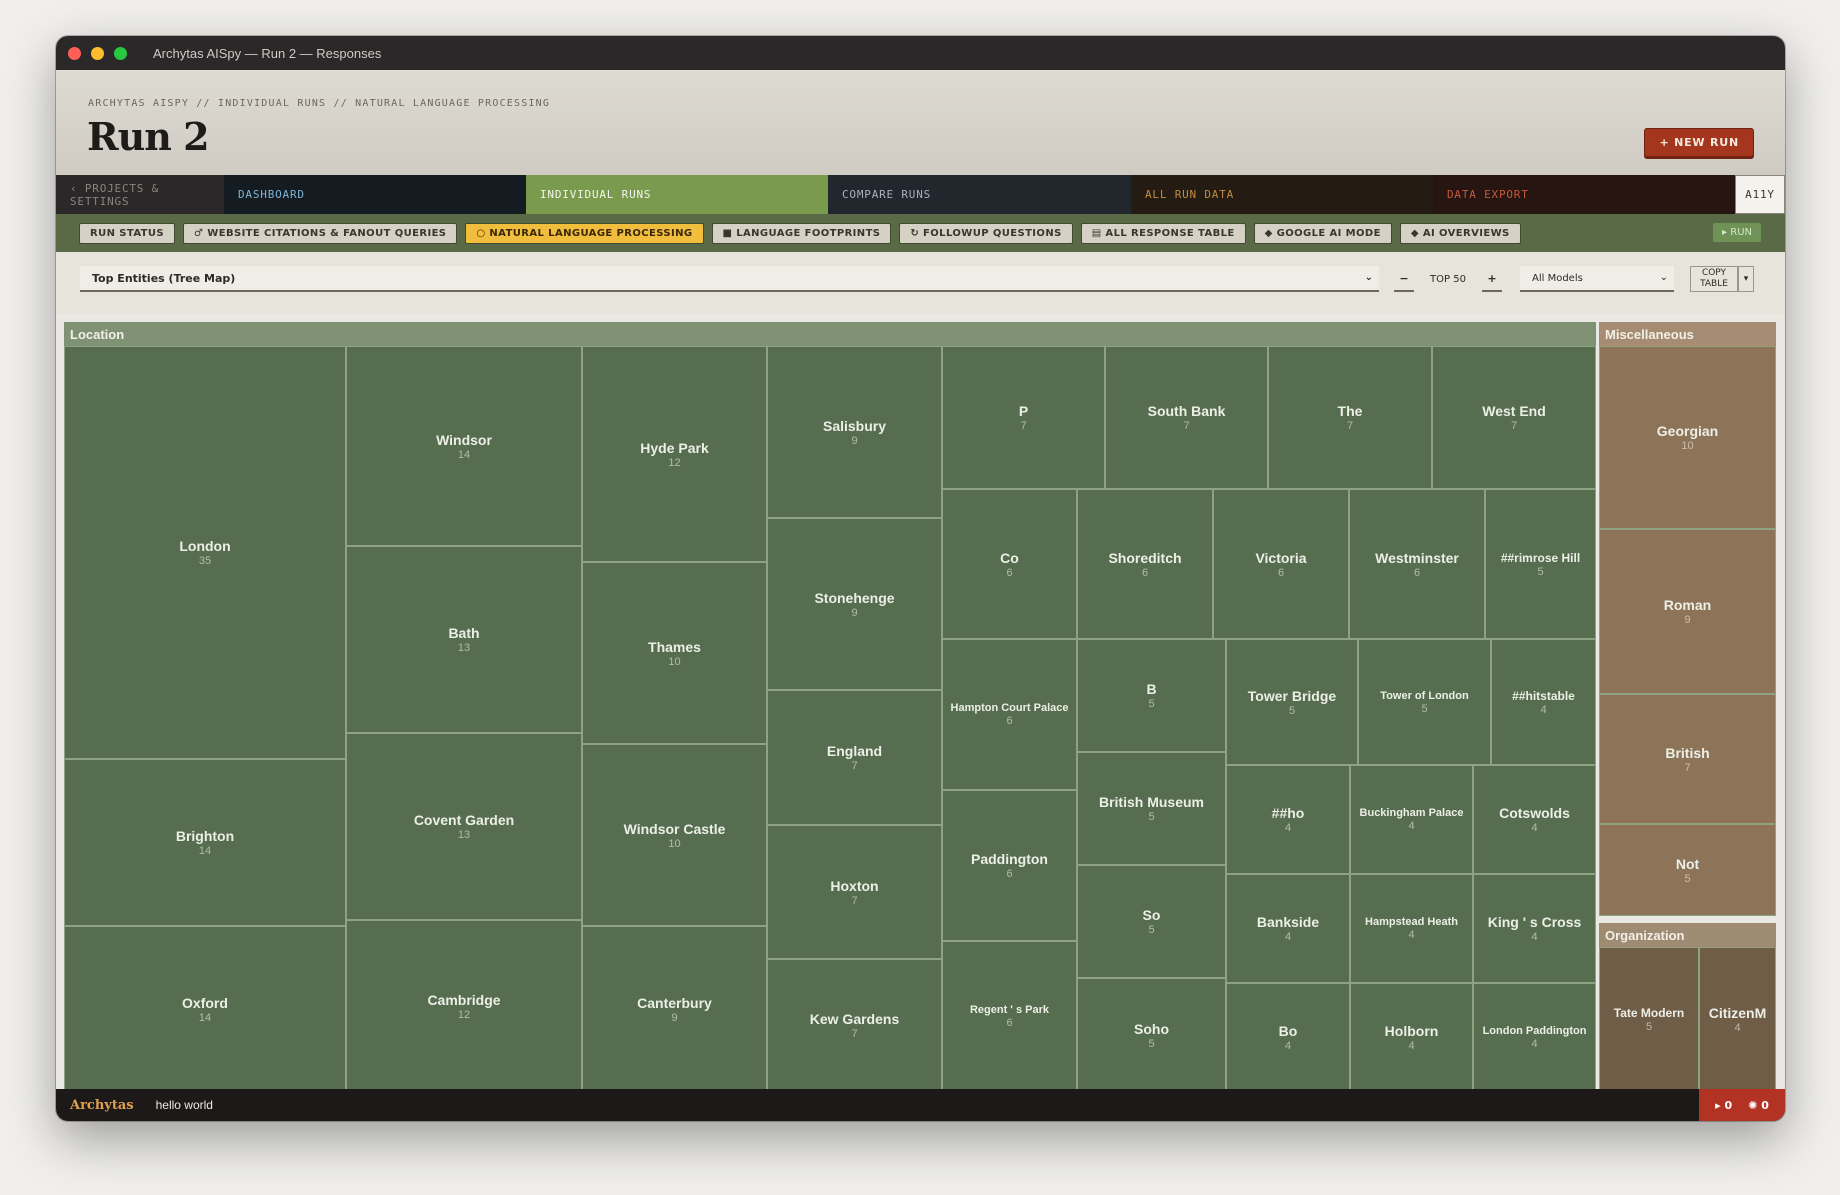  I want to click on treemap-cell: The 7, so click(1350, 417).